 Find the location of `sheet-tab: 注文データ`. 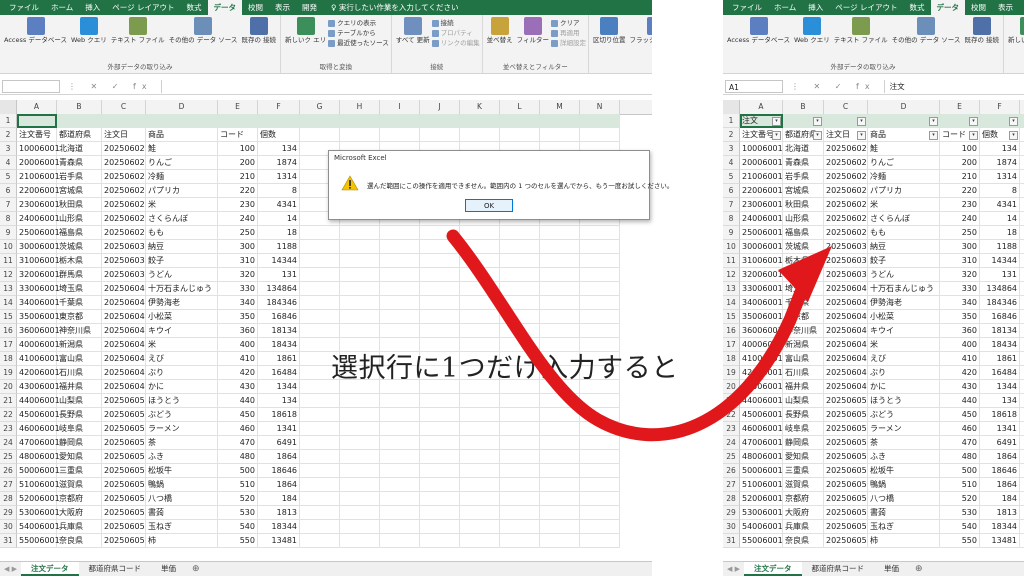

sheet-tab: 注文データ is located at coordinates (50, 569).